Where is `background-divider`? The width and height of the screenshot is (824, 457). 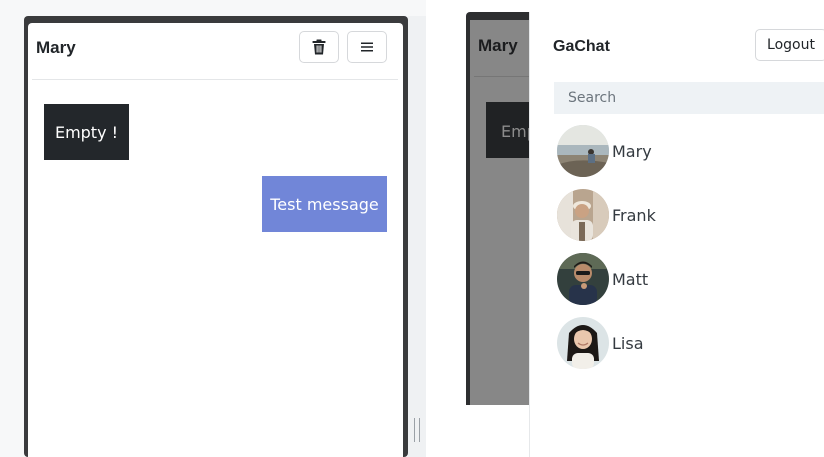
background-divider is located at coordinates (502, 76).